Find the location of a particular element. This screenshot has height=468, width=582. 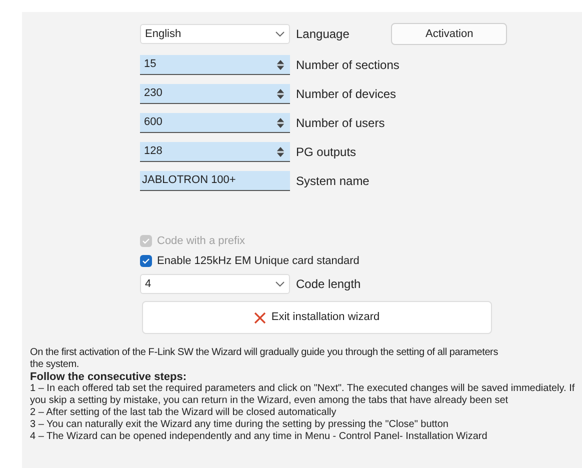

field-label: Code length is located at coordinates (328, 284).